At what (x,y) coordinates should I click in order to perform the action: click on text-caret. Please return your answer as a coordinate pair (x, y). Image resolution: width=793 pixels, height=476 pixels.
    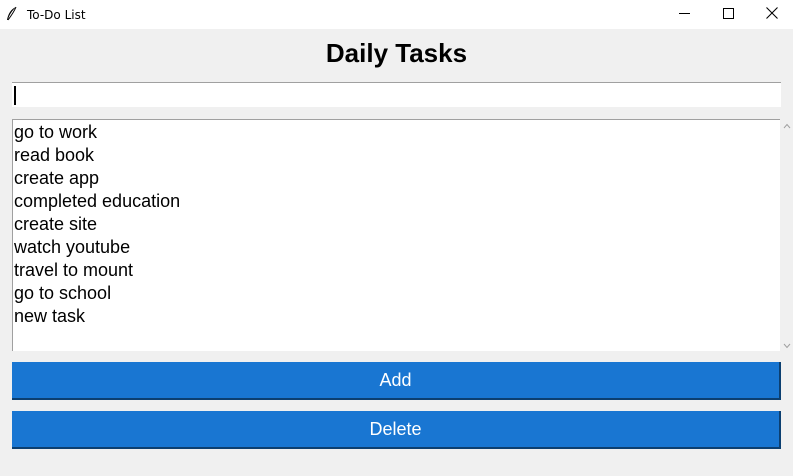
    Looking at the image, I should click on (15, 95).